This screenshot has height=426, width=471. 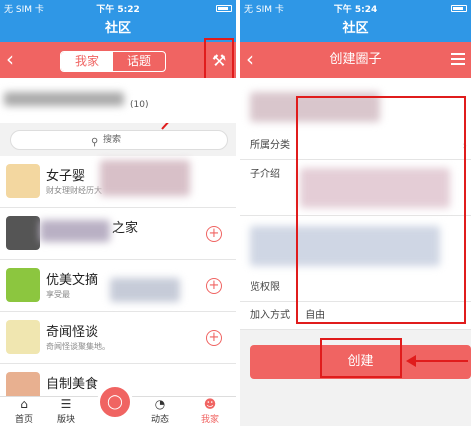 What do you see at coordinates (265, 174) in the screenshot?
I see `intro-label: 子介绍` at bounding box center [265, 174].